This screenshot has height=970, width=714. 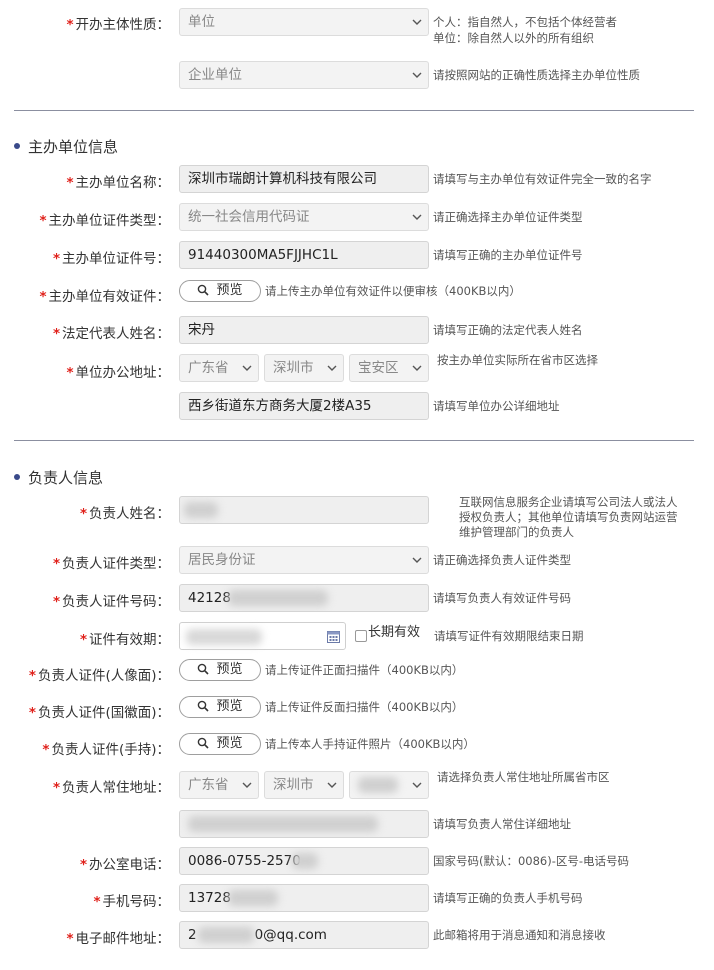 I want to click on sponsor-addr-label: * 单位办公地址：, so click(x=118, y=373).